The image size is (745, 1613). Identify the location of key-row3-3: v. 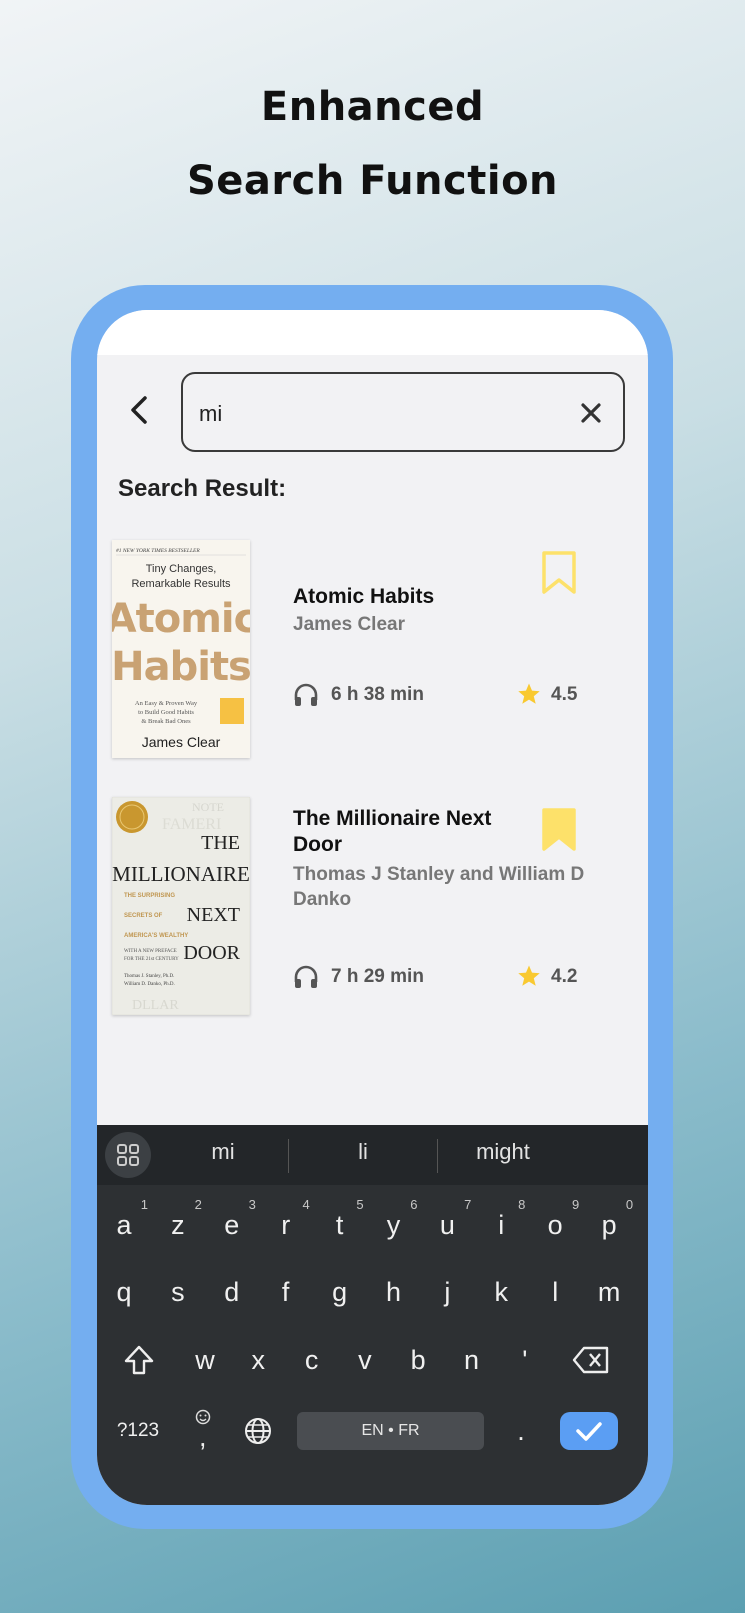
(365, 1360).